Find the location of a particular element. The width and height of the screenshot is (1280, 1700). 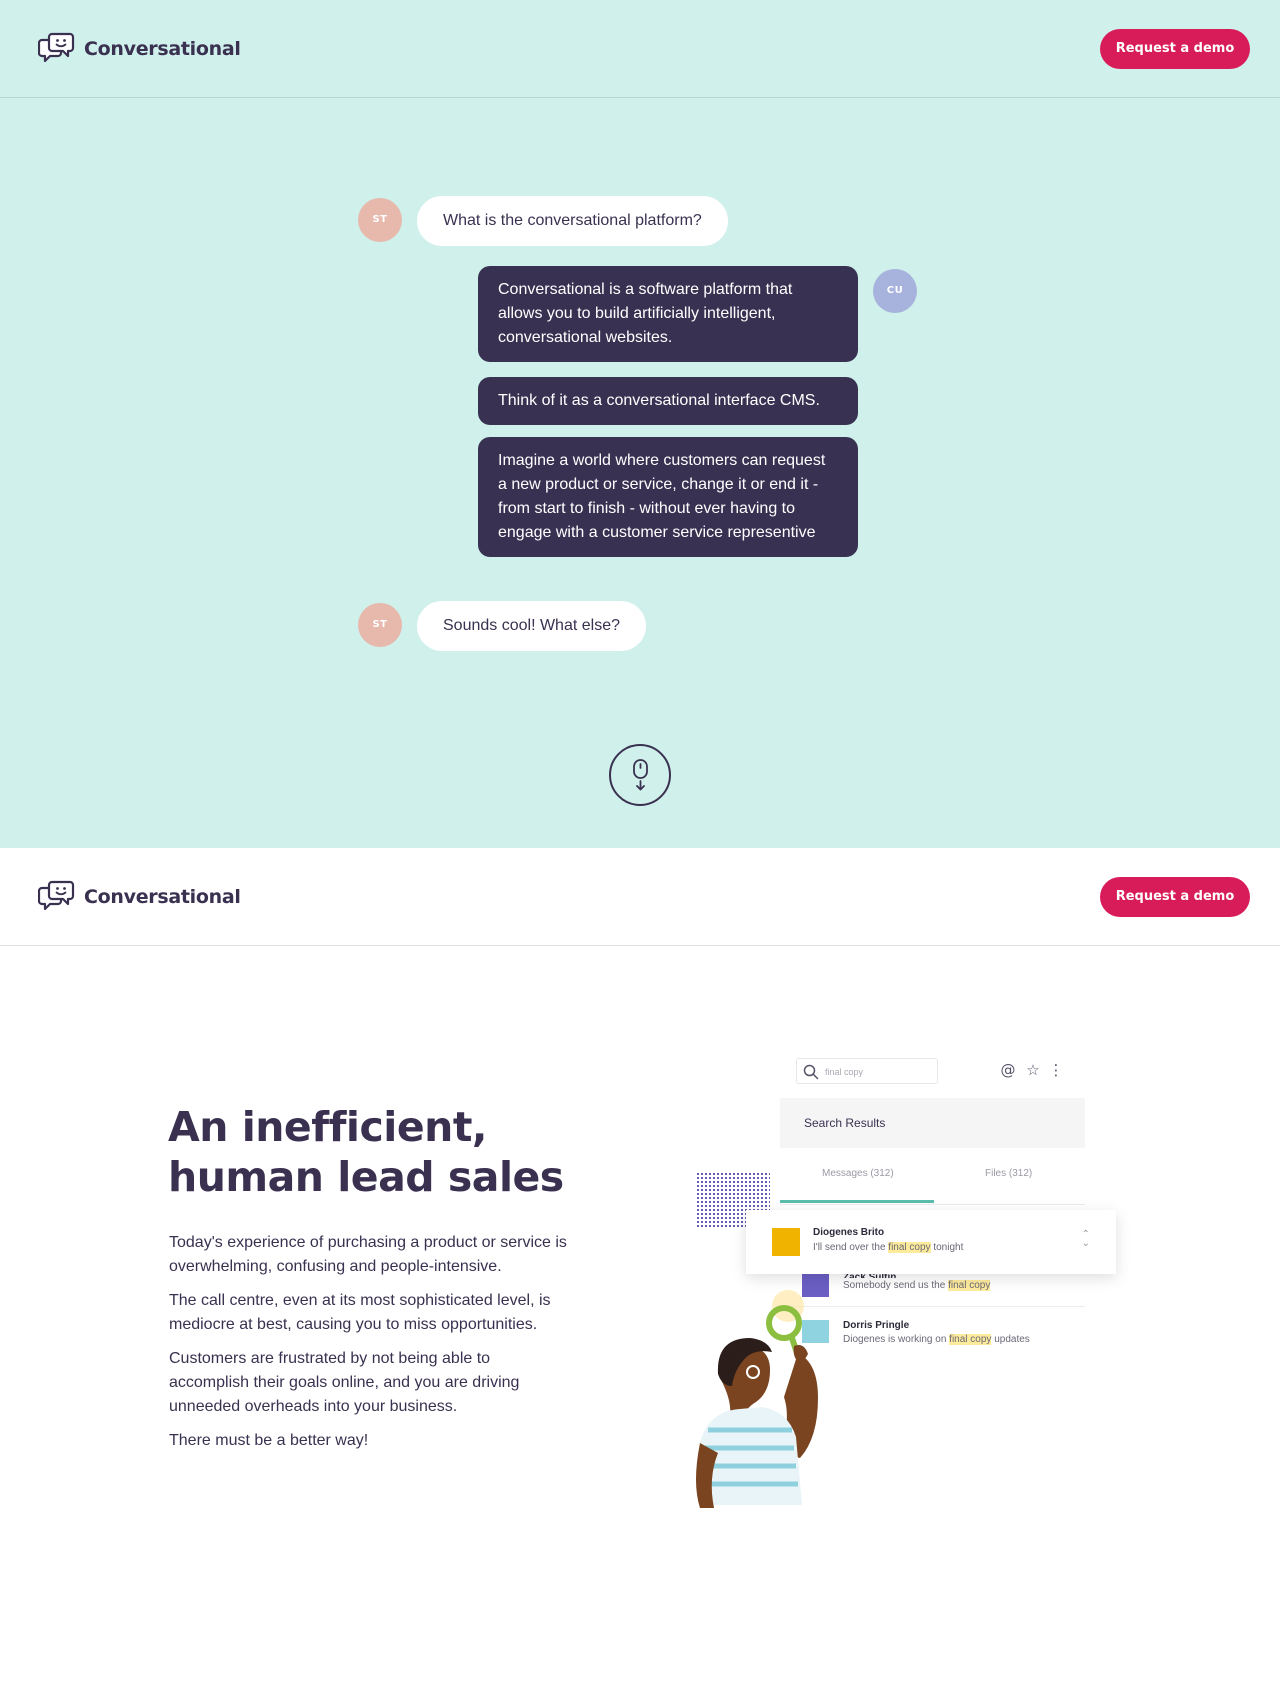

person-magnifier-illustration is located at coordinates (757, 1399).